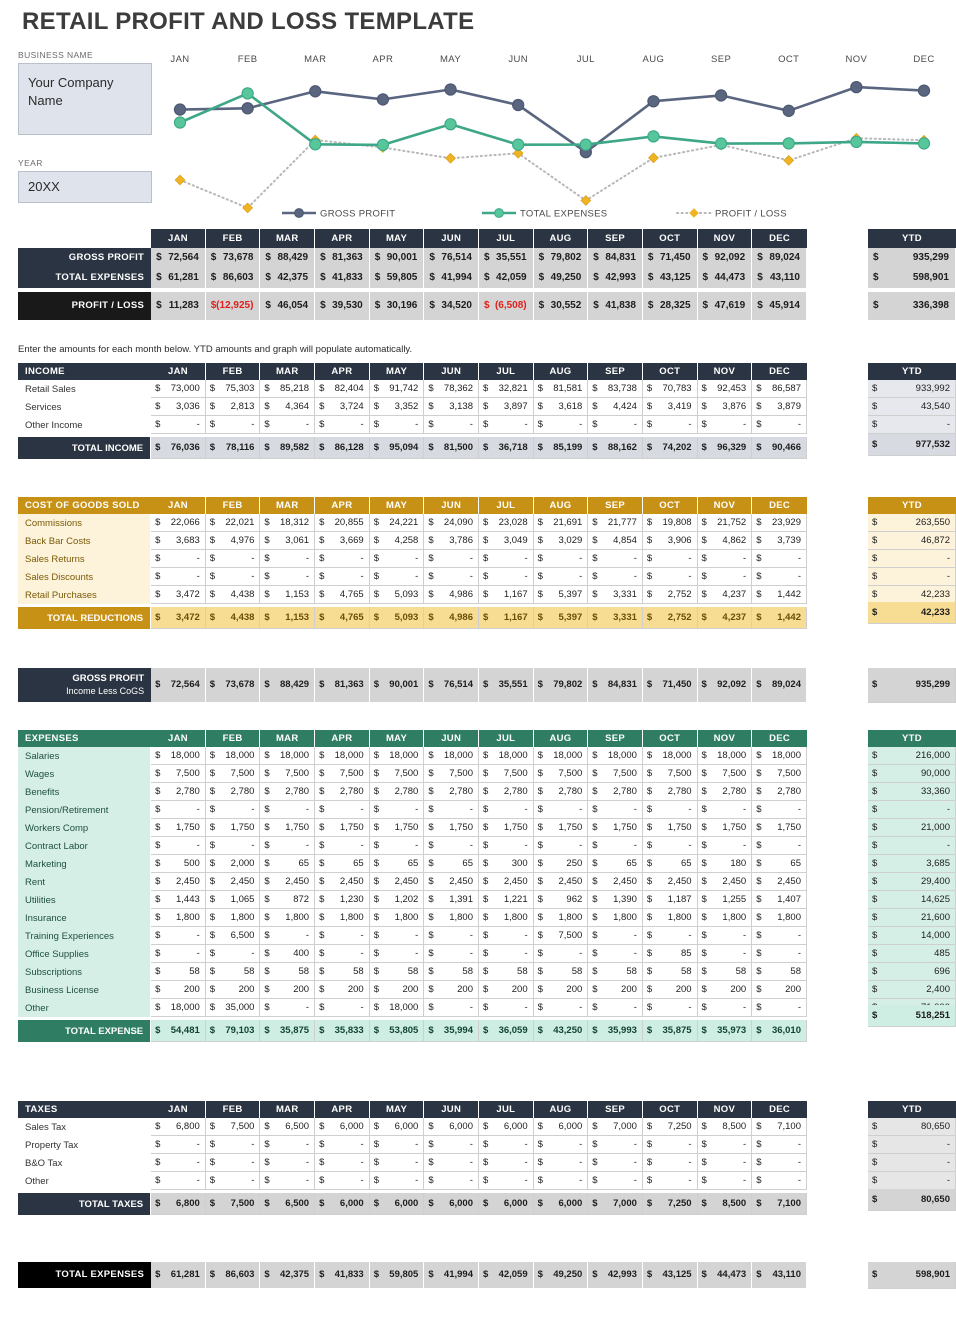 The height and width of the screenshot is (1324, 956). I want to click on data-cell: $3,029, so click(561, 541).